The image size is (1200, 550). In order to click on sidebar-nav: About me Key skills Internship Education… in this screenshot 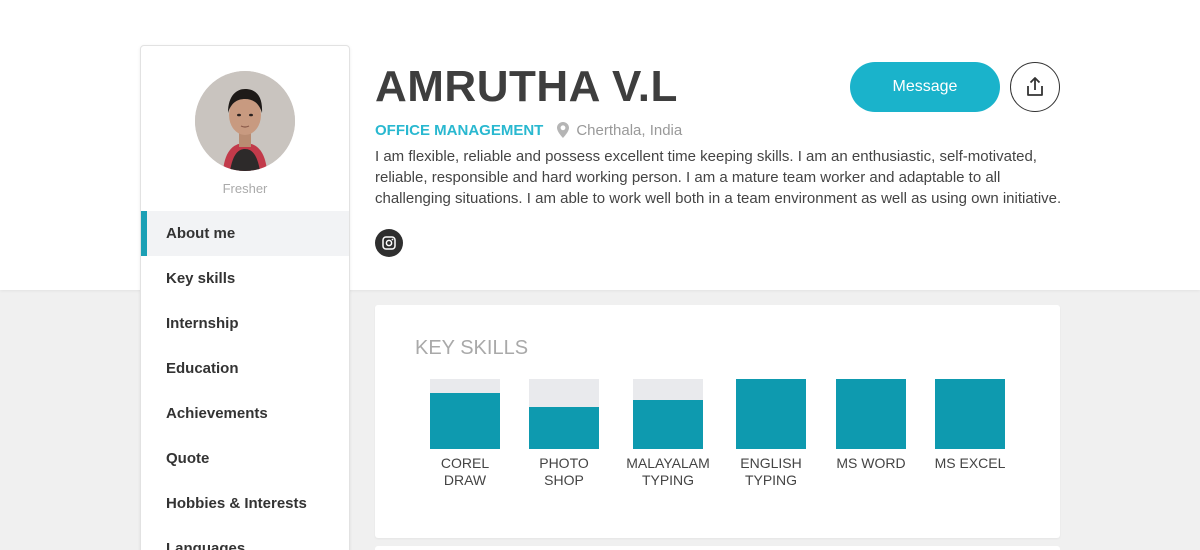, I will do `click(245, 380)`.